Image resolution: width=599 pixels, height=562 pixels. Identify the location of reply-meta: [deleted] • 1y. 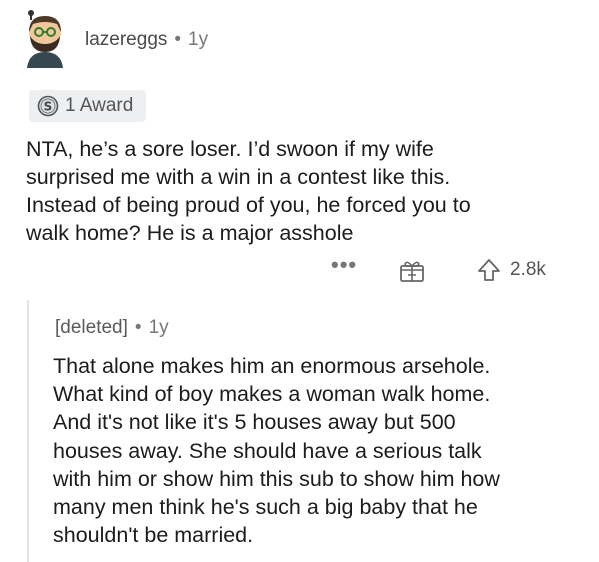
(112, 328).